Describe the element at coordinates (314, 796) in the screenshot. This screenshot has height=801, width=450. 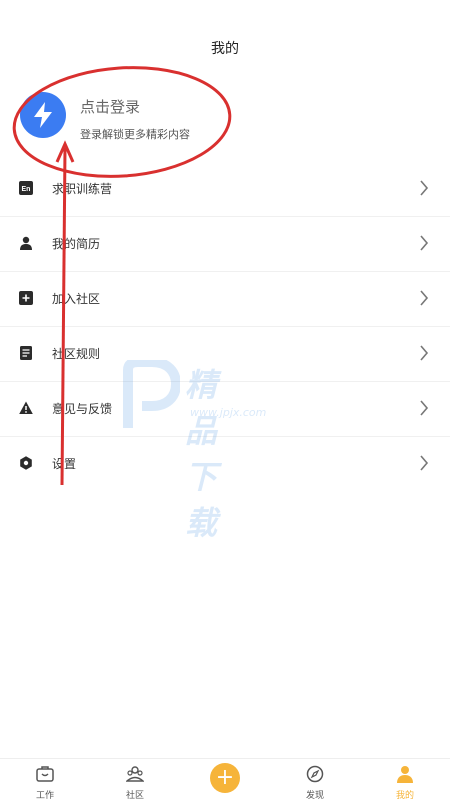
I see `tab-label: 发现` at that location.